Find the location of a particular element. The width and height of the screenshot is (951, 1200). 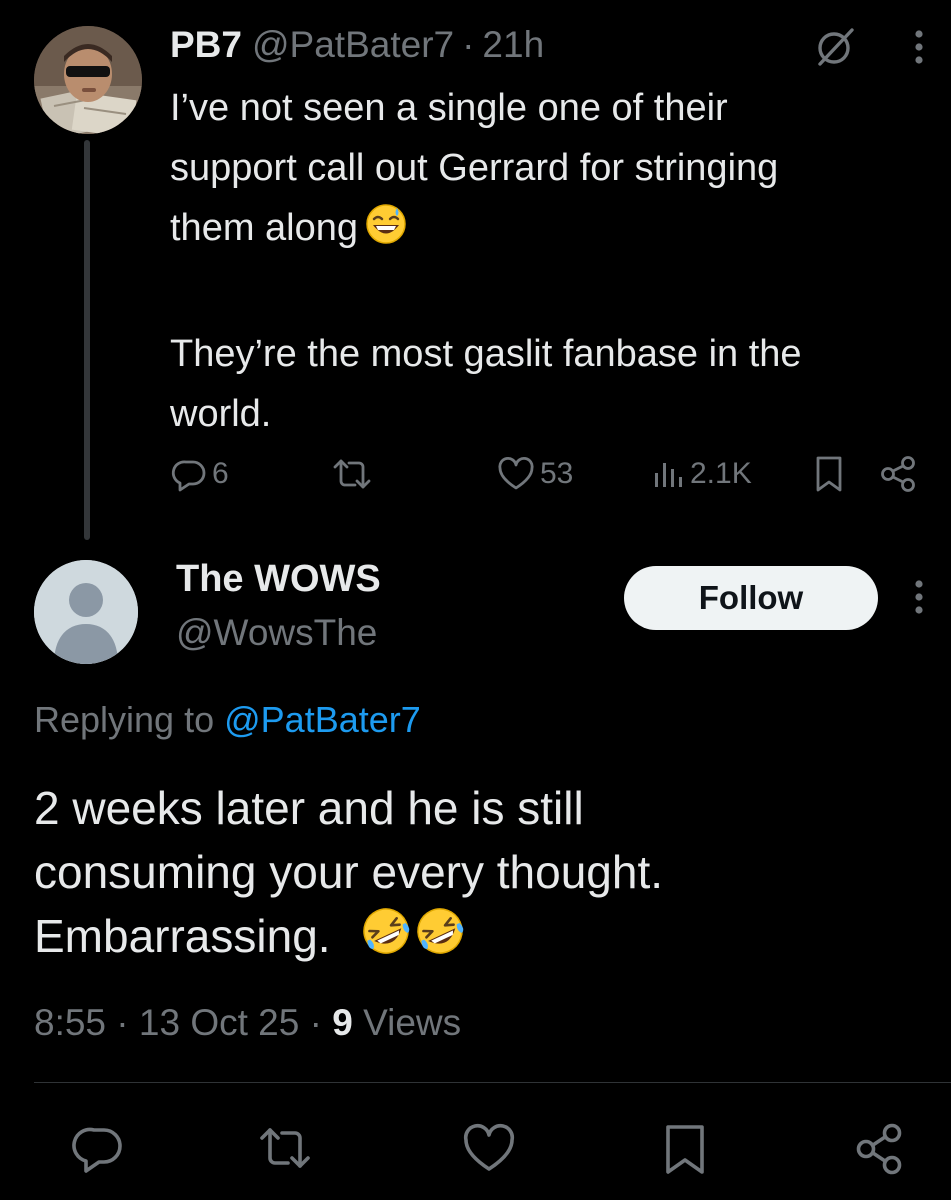

view-count: 2.1K is located at coordinates (721, 473).